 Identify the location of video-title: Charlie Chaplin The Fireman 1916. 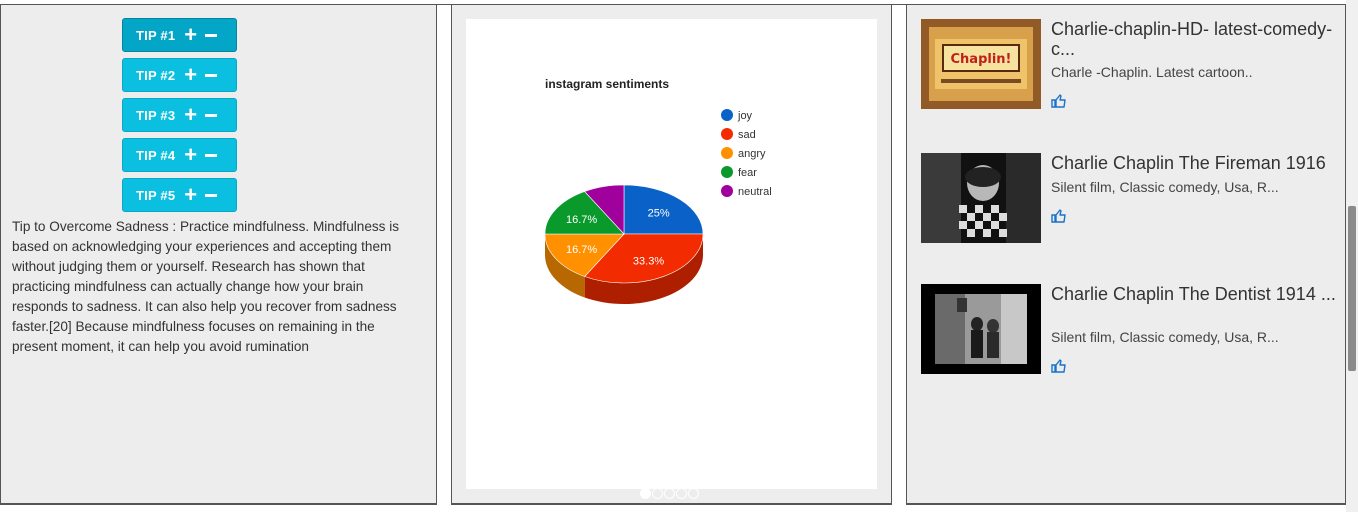
(1193, 163).